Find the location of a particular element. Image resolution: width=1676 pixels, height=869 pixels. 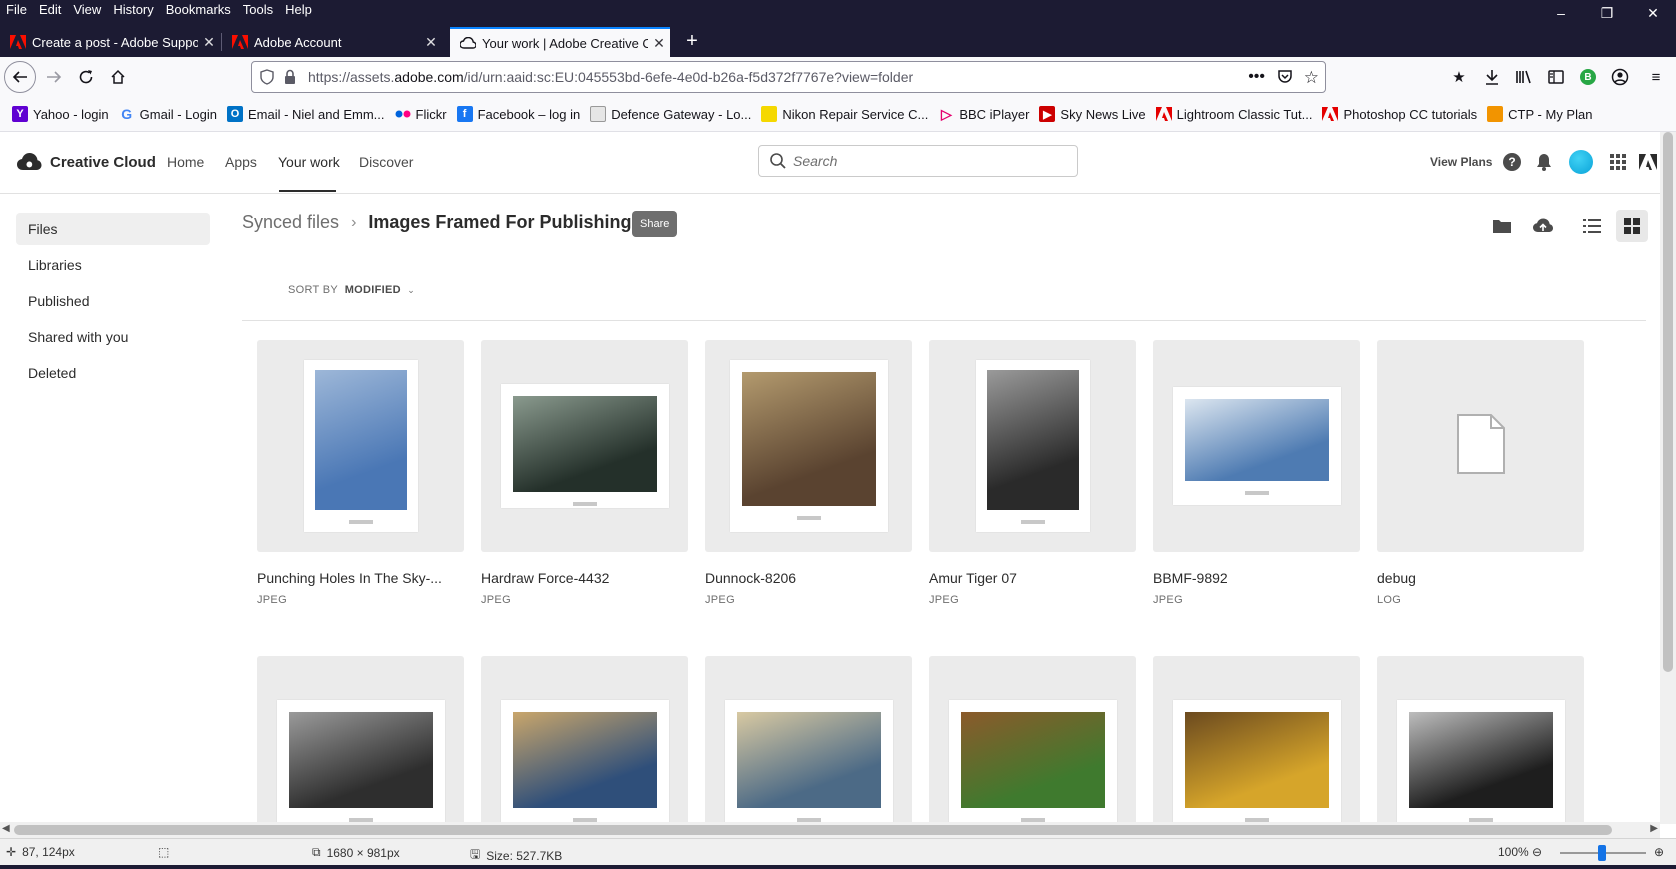

zoom-slider is located at coordinates (1603, 853).